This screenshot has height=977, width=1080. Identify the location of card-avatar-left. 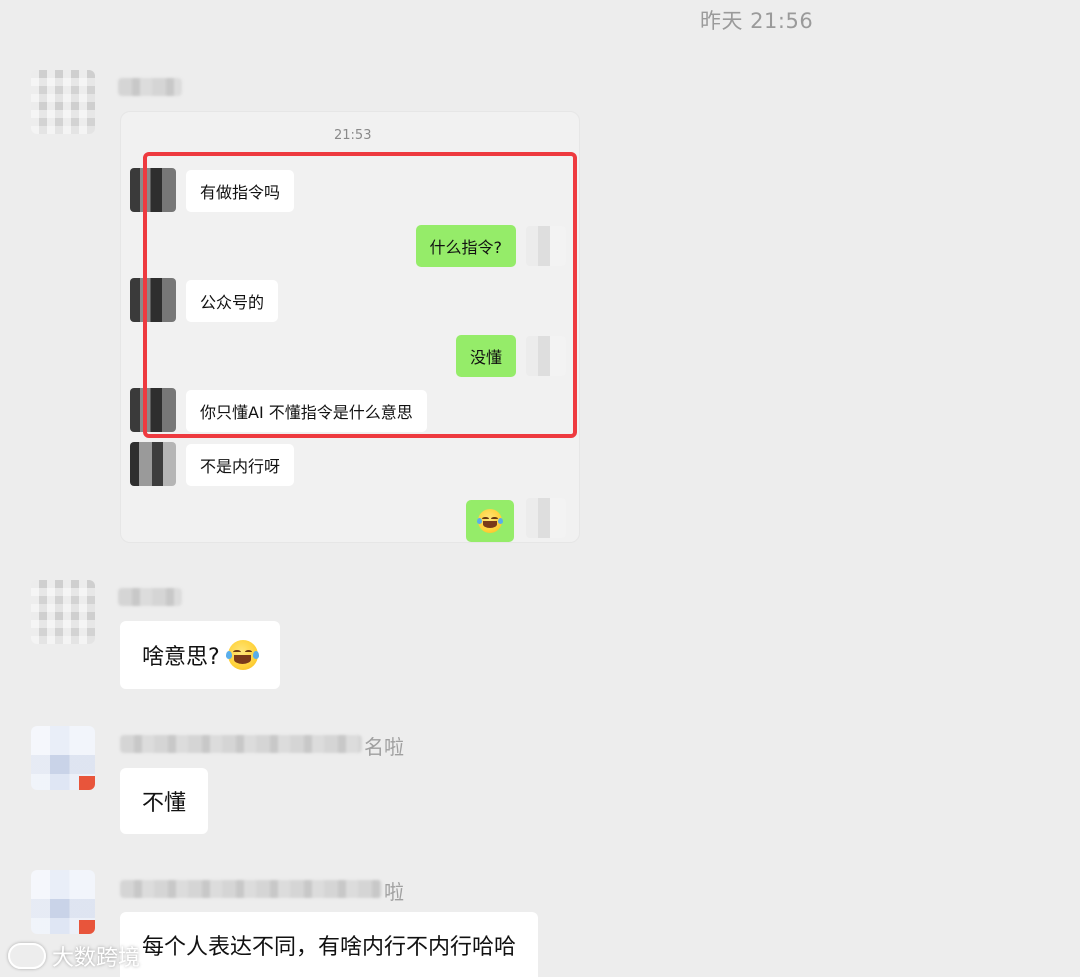
(153, 464).